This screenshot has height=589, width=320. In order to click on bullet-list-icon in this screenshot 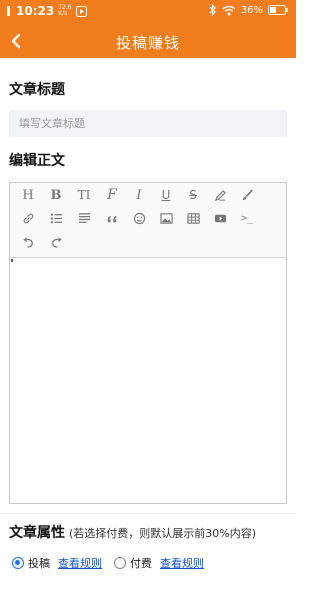, I will do `click(56, 218)`.